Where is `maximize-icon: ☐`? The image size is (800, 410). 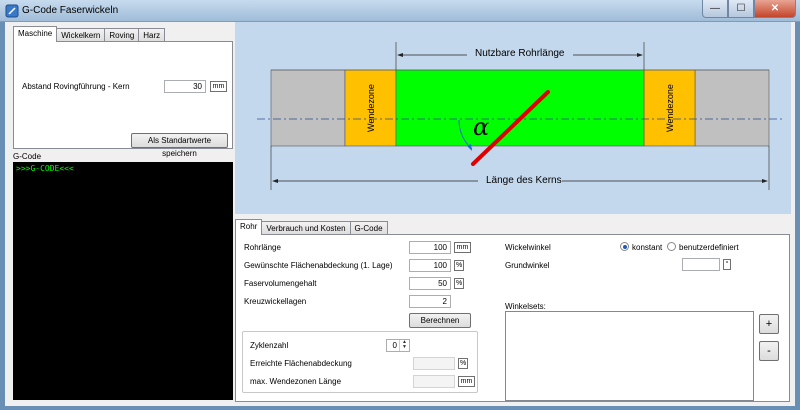 maximize-icon: ☐ is located at coordinates (741, 8).